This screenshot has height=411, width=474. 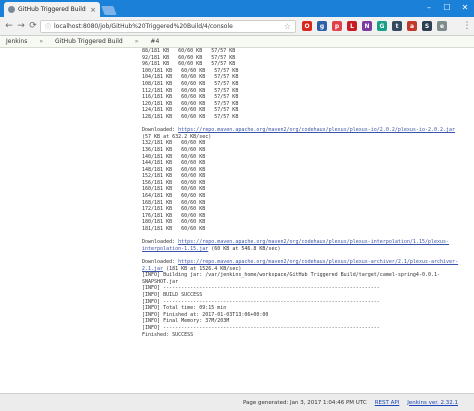 What do you see at coordinates (174, 229) in the screenshot?
I see `console-line: 181/181 KB 60/60 KB` at bounding box center [174, 229].